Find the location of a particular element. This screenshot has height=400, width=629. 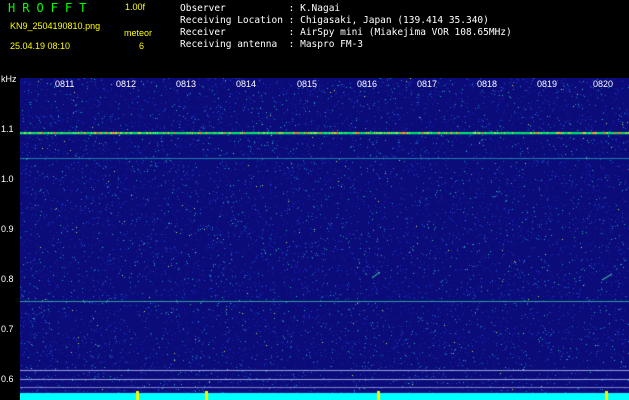

time-label: 0813 is located at coordinates (186, 84).